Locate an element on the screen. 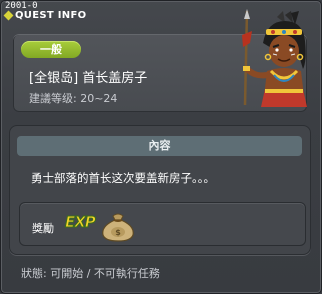  money-bag-icon: $ is located at coordinates (118, 226).